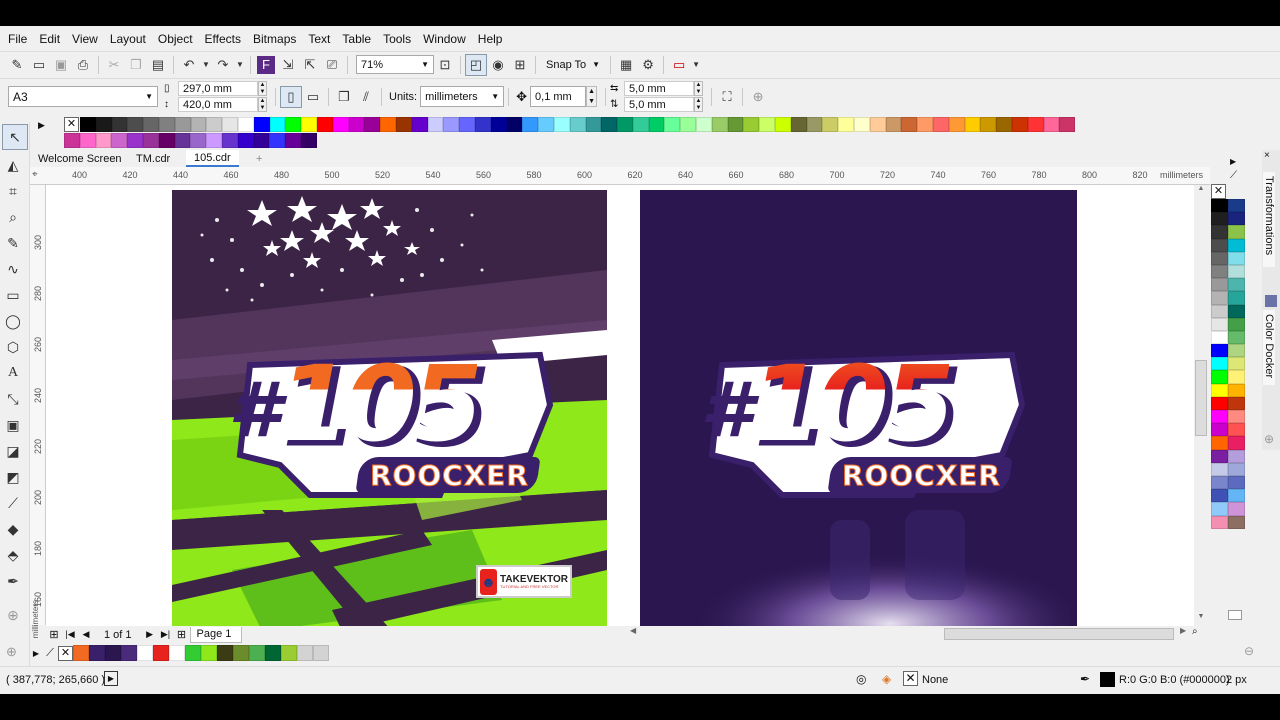 Image resolution: width=1280 pixels, height=720 pixels. I want to click on add-page-icon: ⊞, so click(54, 634).